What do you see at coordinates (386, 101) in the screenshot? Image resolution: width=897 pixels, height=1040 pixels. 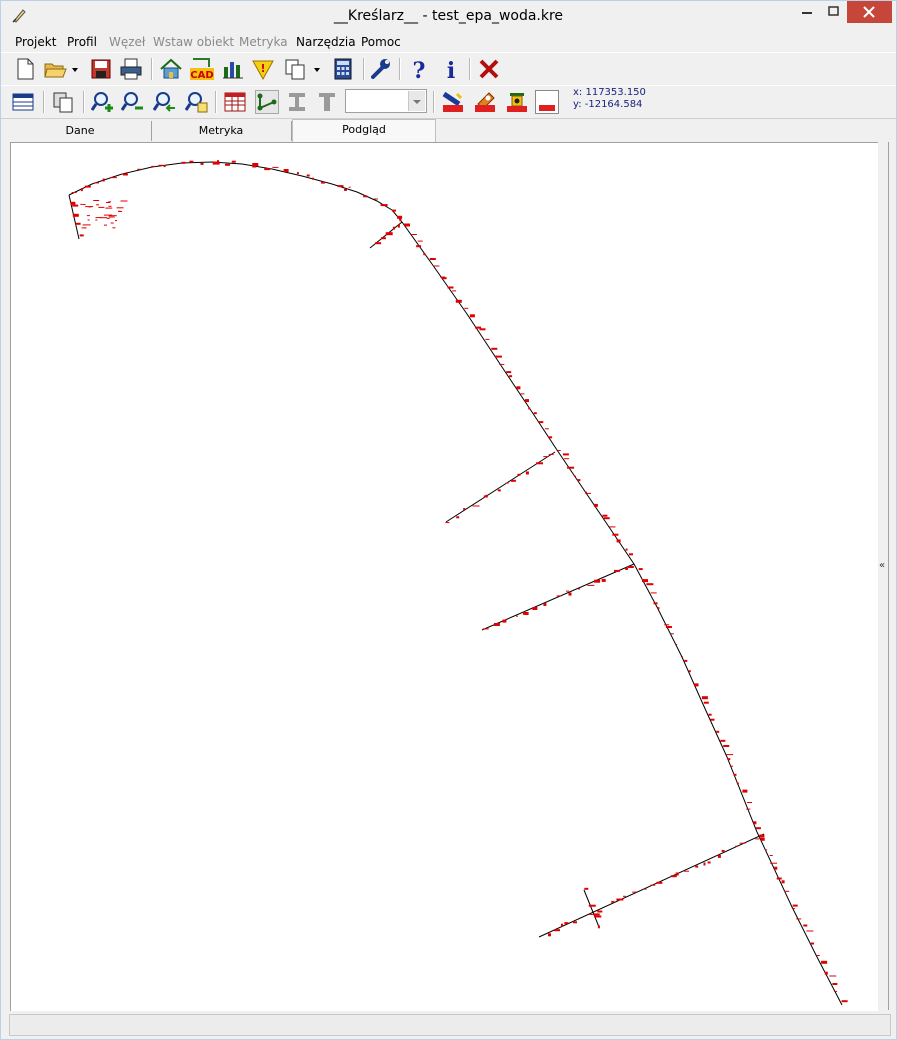 I see `layer-combo` at bounding box center [386, 101].